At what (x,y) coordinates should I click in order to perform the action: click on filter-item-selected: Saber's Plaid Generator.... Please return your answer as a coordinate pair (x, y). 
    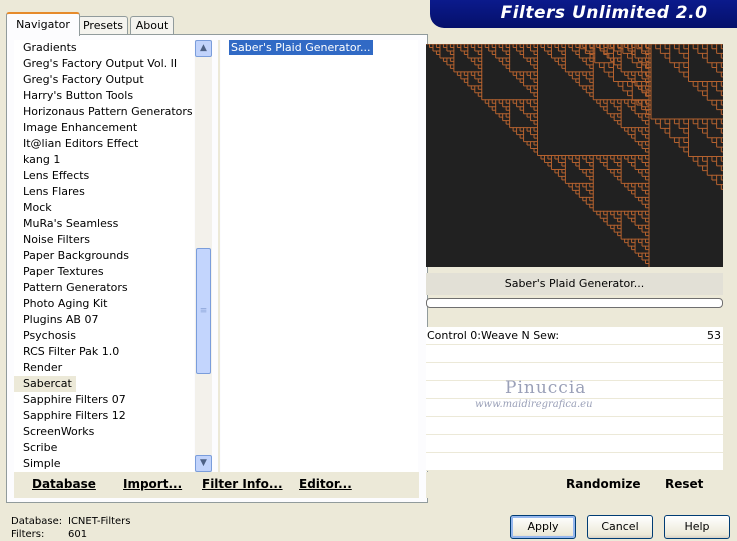
    Looking at the image, I should click on (301, 47).